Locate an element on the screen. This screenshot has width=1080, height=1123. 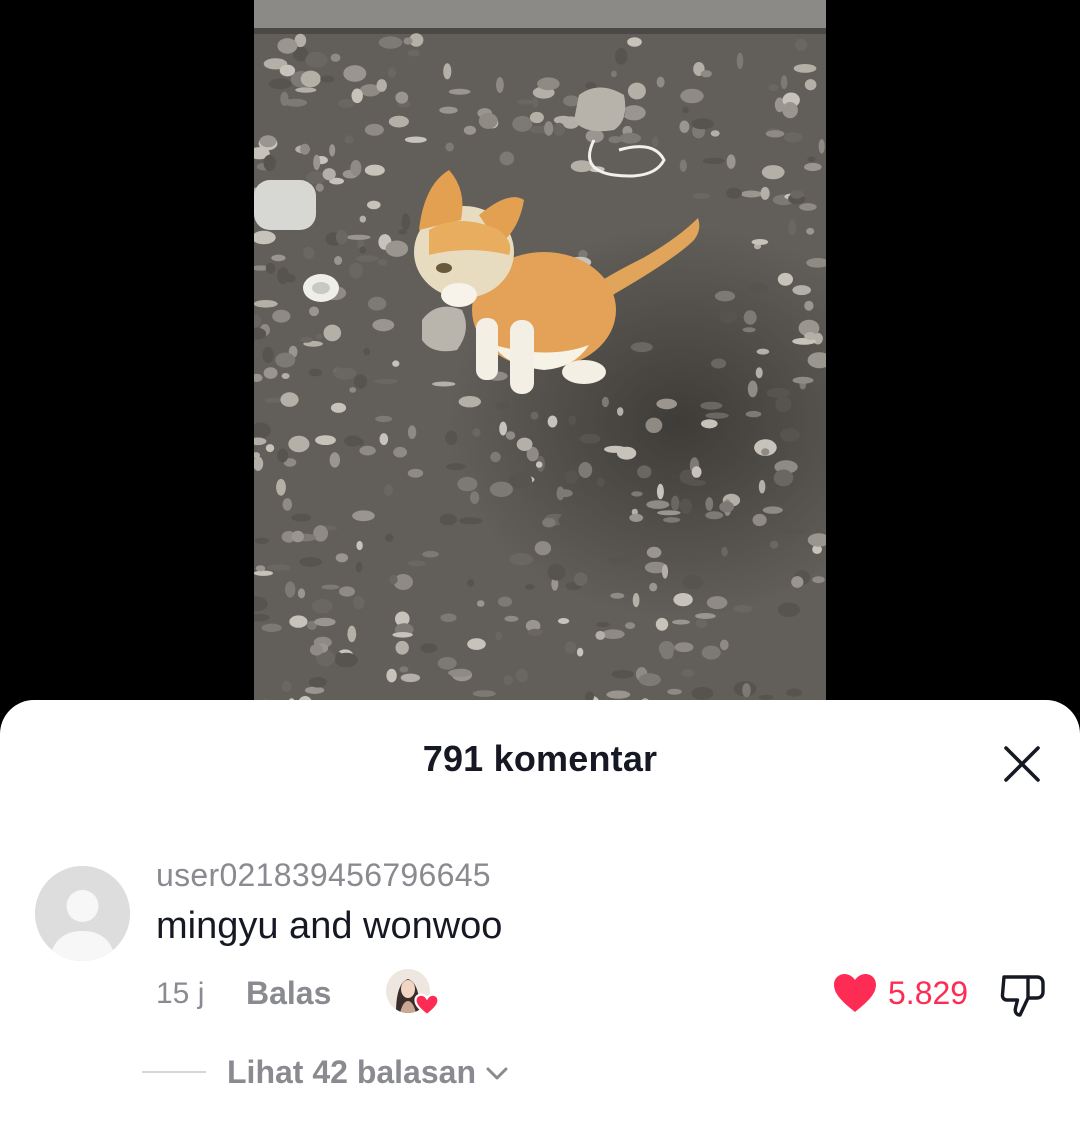
view-replies-button: Lihat 42 balasan is located at coordinates (325, 1072).